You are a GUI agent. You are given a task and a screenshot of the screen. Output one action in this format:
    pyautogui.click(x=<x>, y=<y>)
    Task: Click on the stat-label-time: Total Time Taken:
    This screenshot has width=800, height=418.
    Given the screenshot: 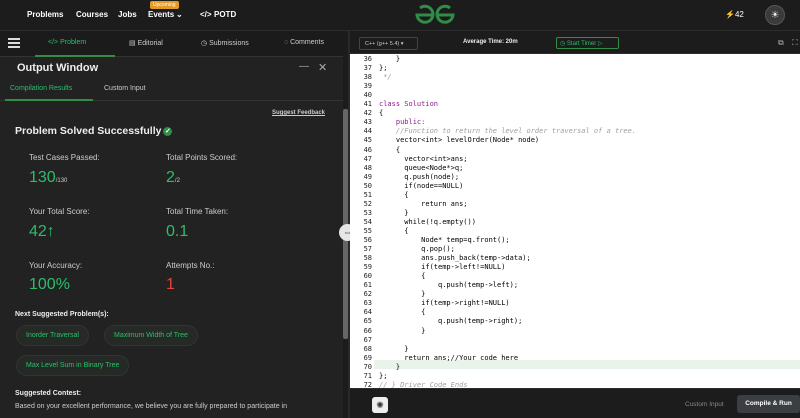 What is the action you would take?
    pyautogui.click(x=197, y=211)
    